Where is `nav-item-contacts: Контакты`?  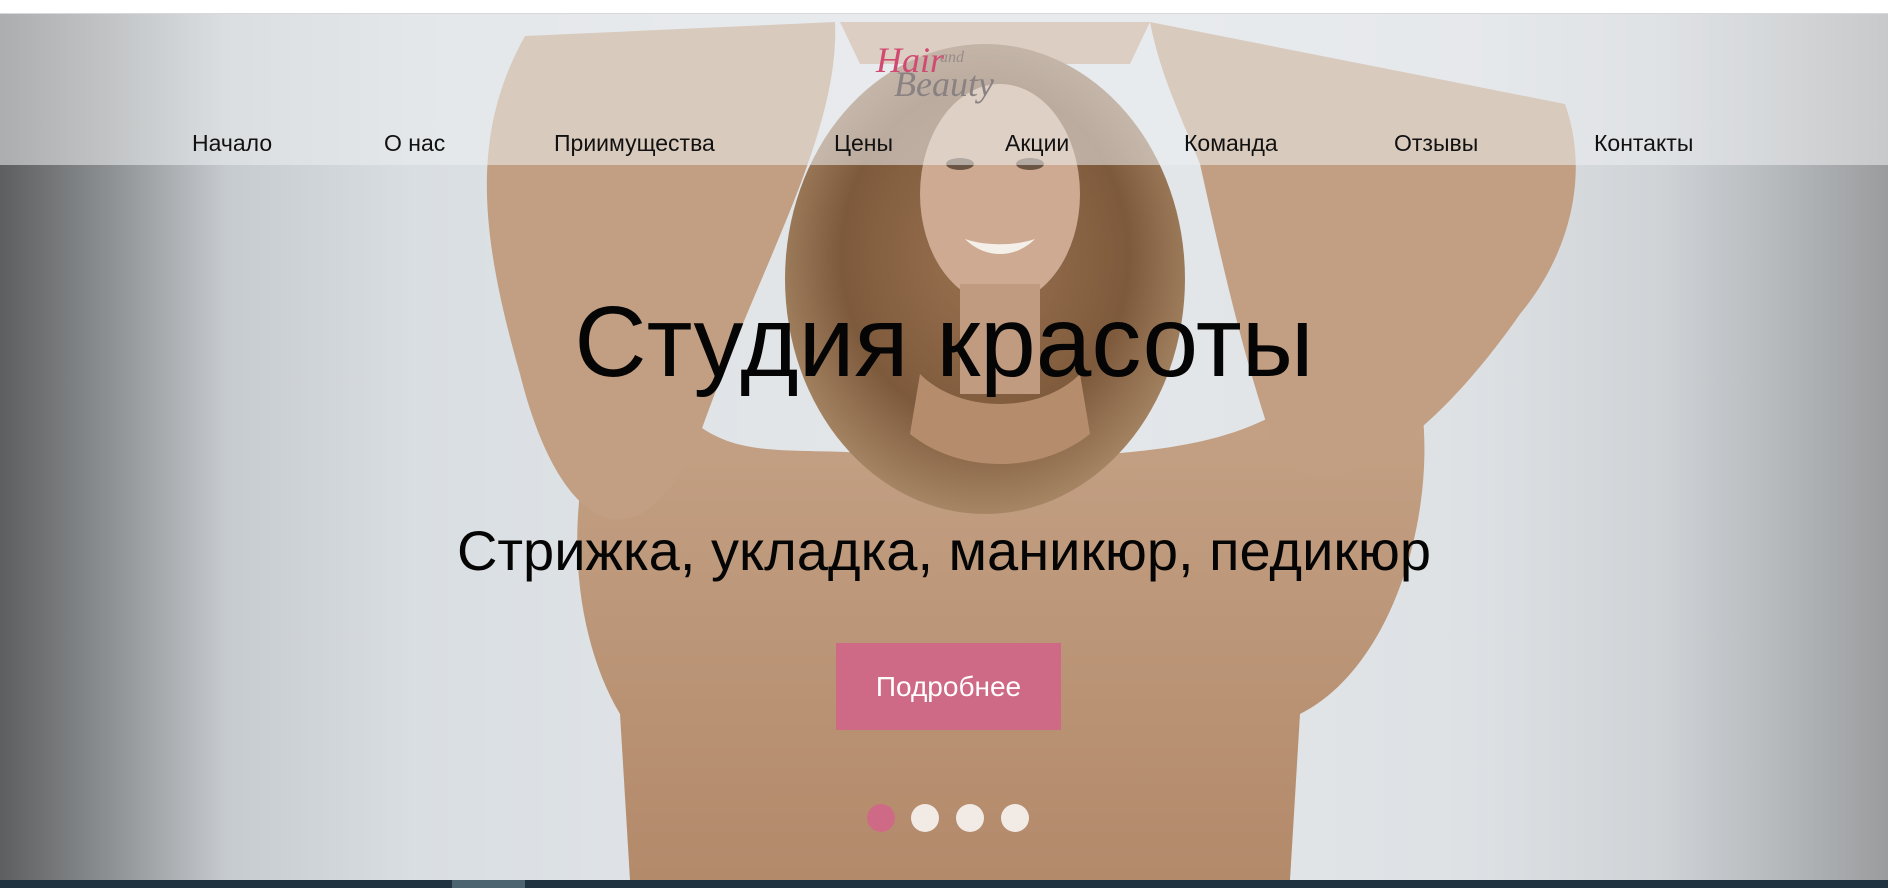 nav-item-contacts: Контакты is located at coordinates (1643, 143).